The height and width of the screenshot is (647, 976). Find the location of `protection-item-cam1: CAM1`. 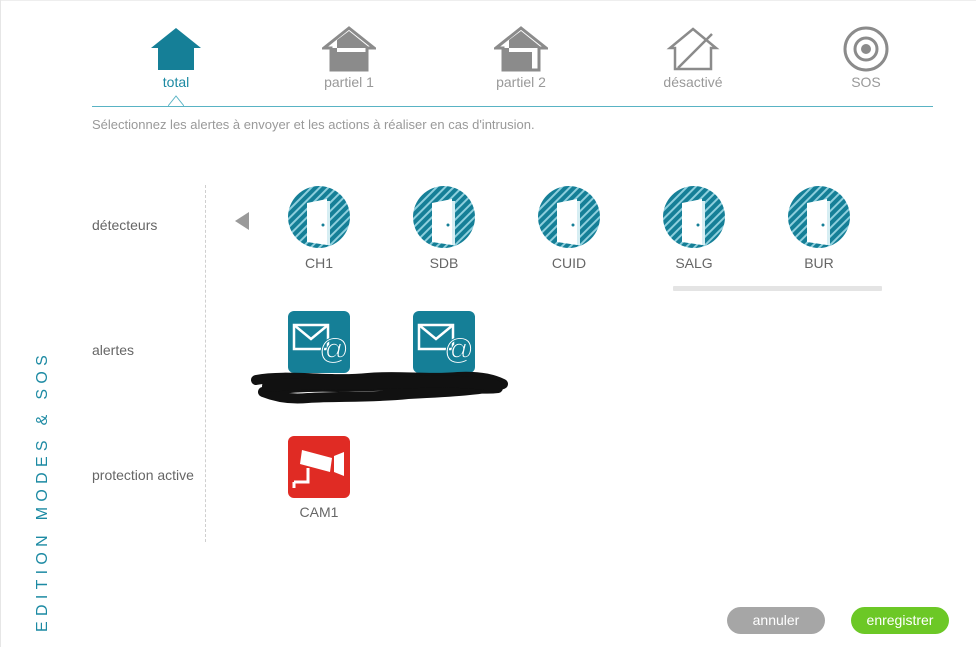

protection-item-cam1: CAM1 is located at coordinates (319, 478).